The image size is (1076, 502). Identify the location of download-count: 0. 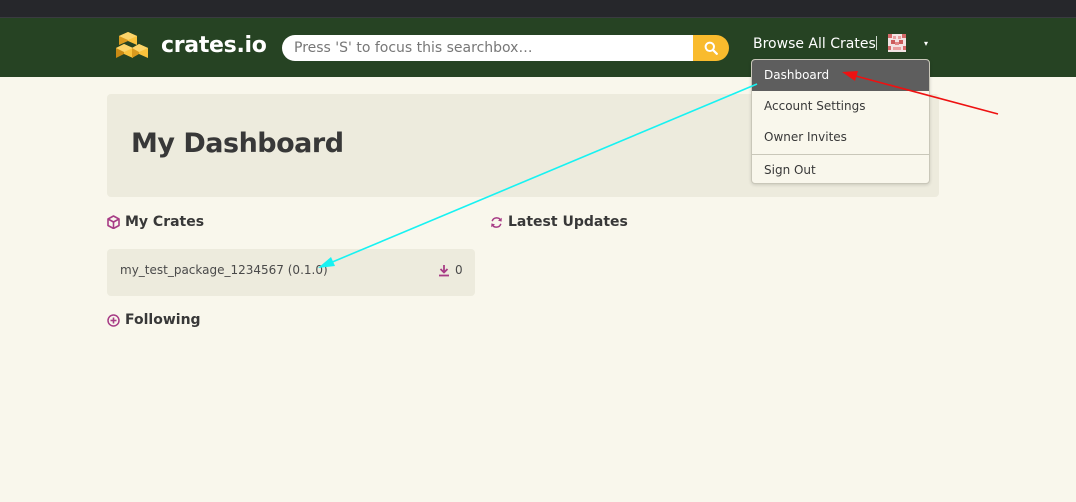
(459, 270).